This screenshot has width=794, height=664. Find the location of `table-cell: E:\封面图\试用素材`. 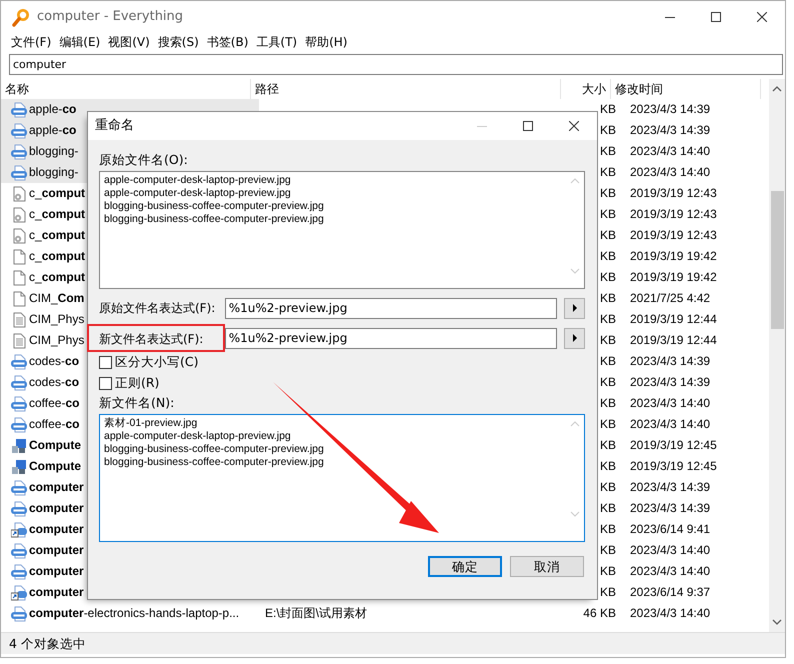

table-cell: E:\封面图\试用素材 is located at coordinates (316, 613).